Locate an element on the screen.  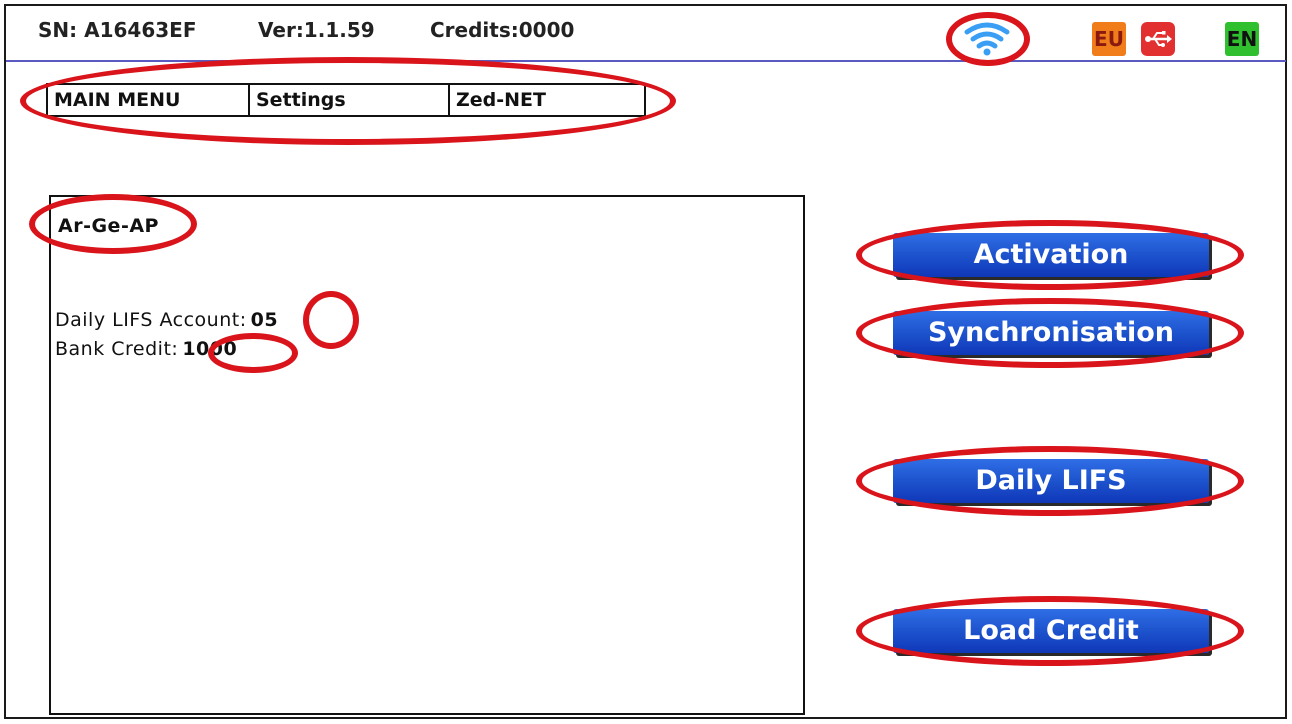
bank-credit-value: 1000 is located at coordinates (210, 349).